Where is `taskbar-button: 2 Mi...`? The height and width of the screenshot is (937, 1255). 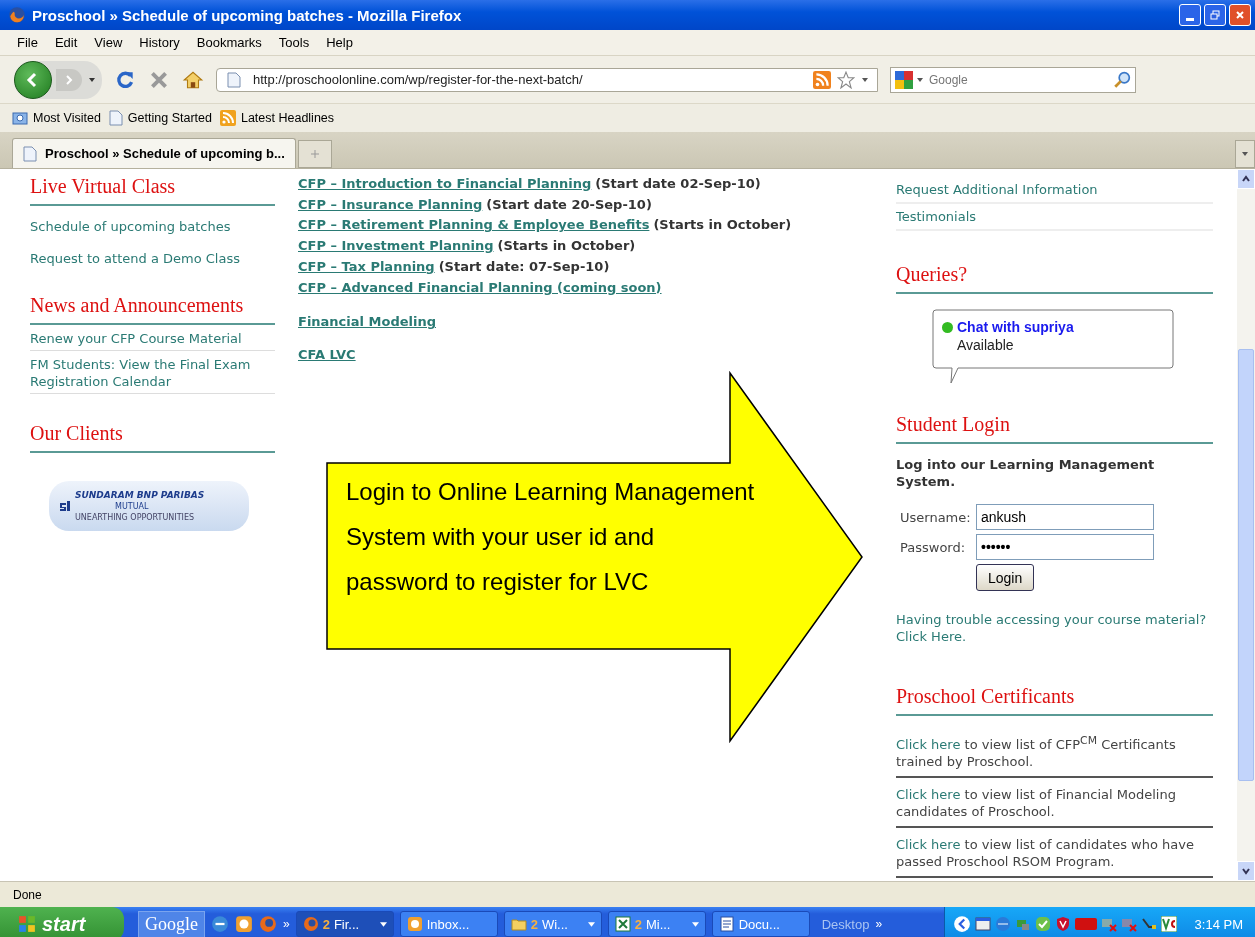 taskbar-button: 2 Mi... is located at coordinates (656, 924).